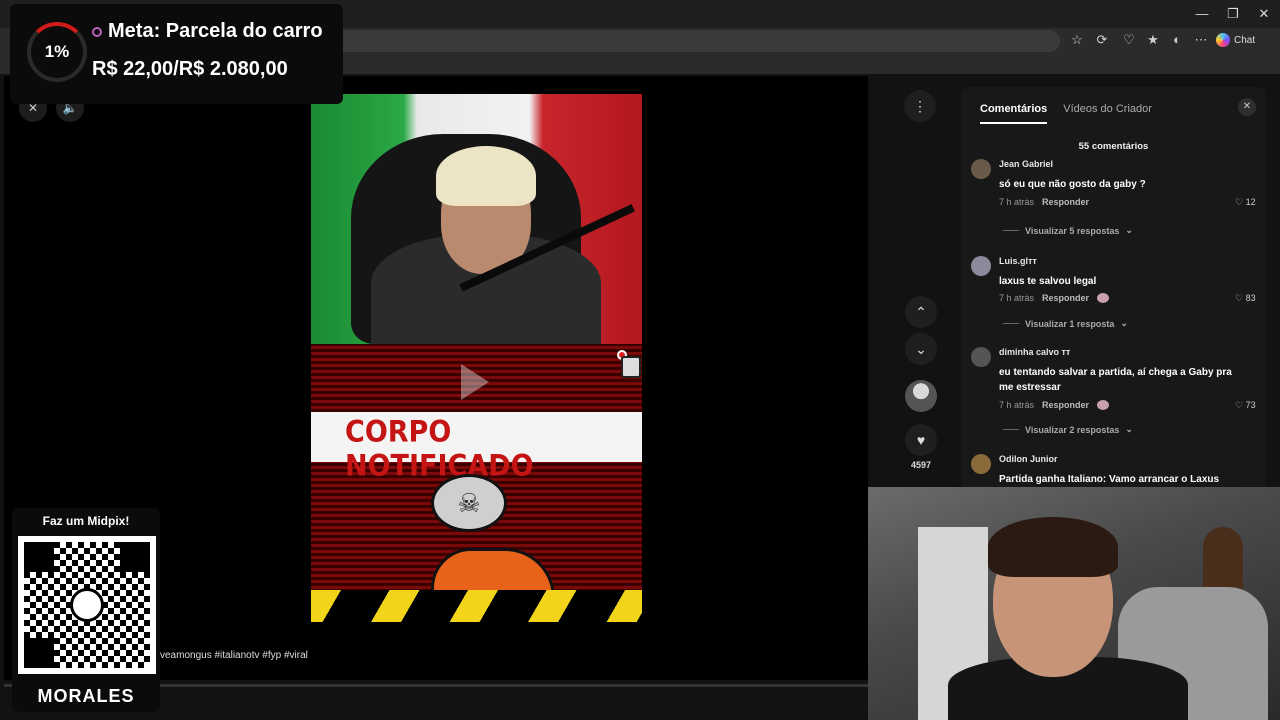 This screenshot has height=720, width=1280. What do you see at coordinates (234, 655) in the screenshot?
I see `video-hashtags: veamongus #italianotv #fyp #viral` at bounding box center [234, 655].